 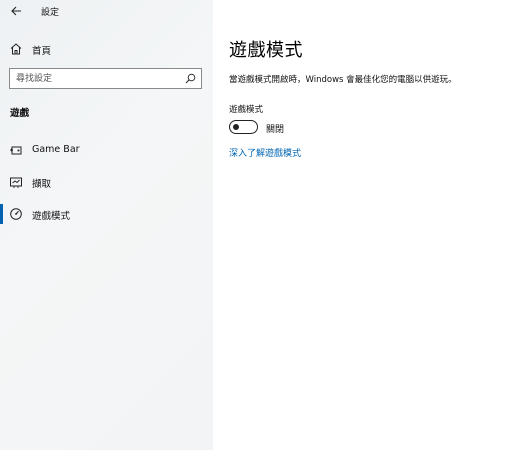 What do you see at coordinates (16, 214) in the screenshot?
I see `game-mode-icon` at bounding box center [16, 214].